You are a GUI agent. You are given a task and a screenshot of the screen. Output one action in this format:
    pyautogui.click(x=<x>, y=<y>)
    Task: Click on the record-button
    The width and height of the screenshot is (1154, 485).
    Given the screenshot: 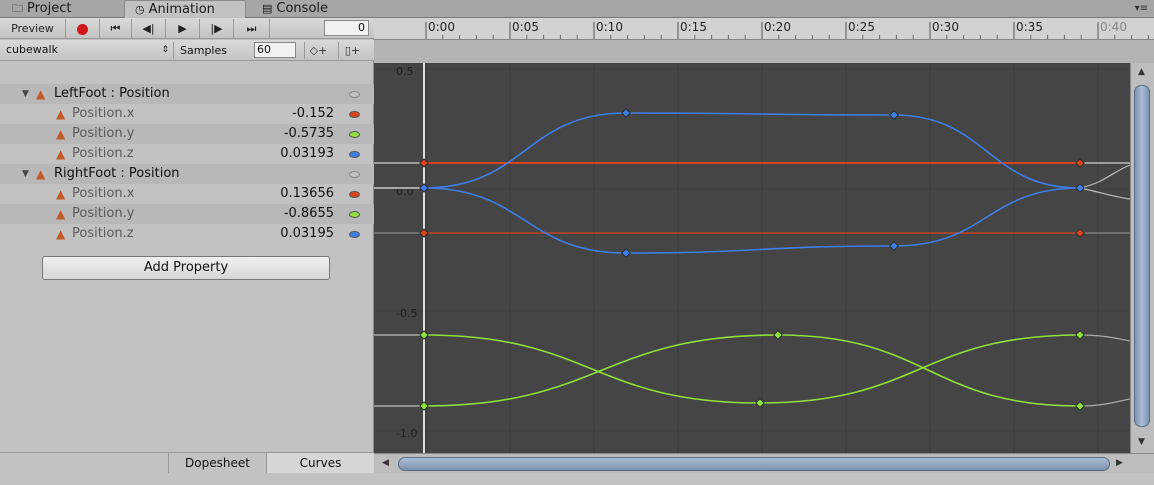 What is the action you would take?
    pyautogui.click(x=83, y=28)
    